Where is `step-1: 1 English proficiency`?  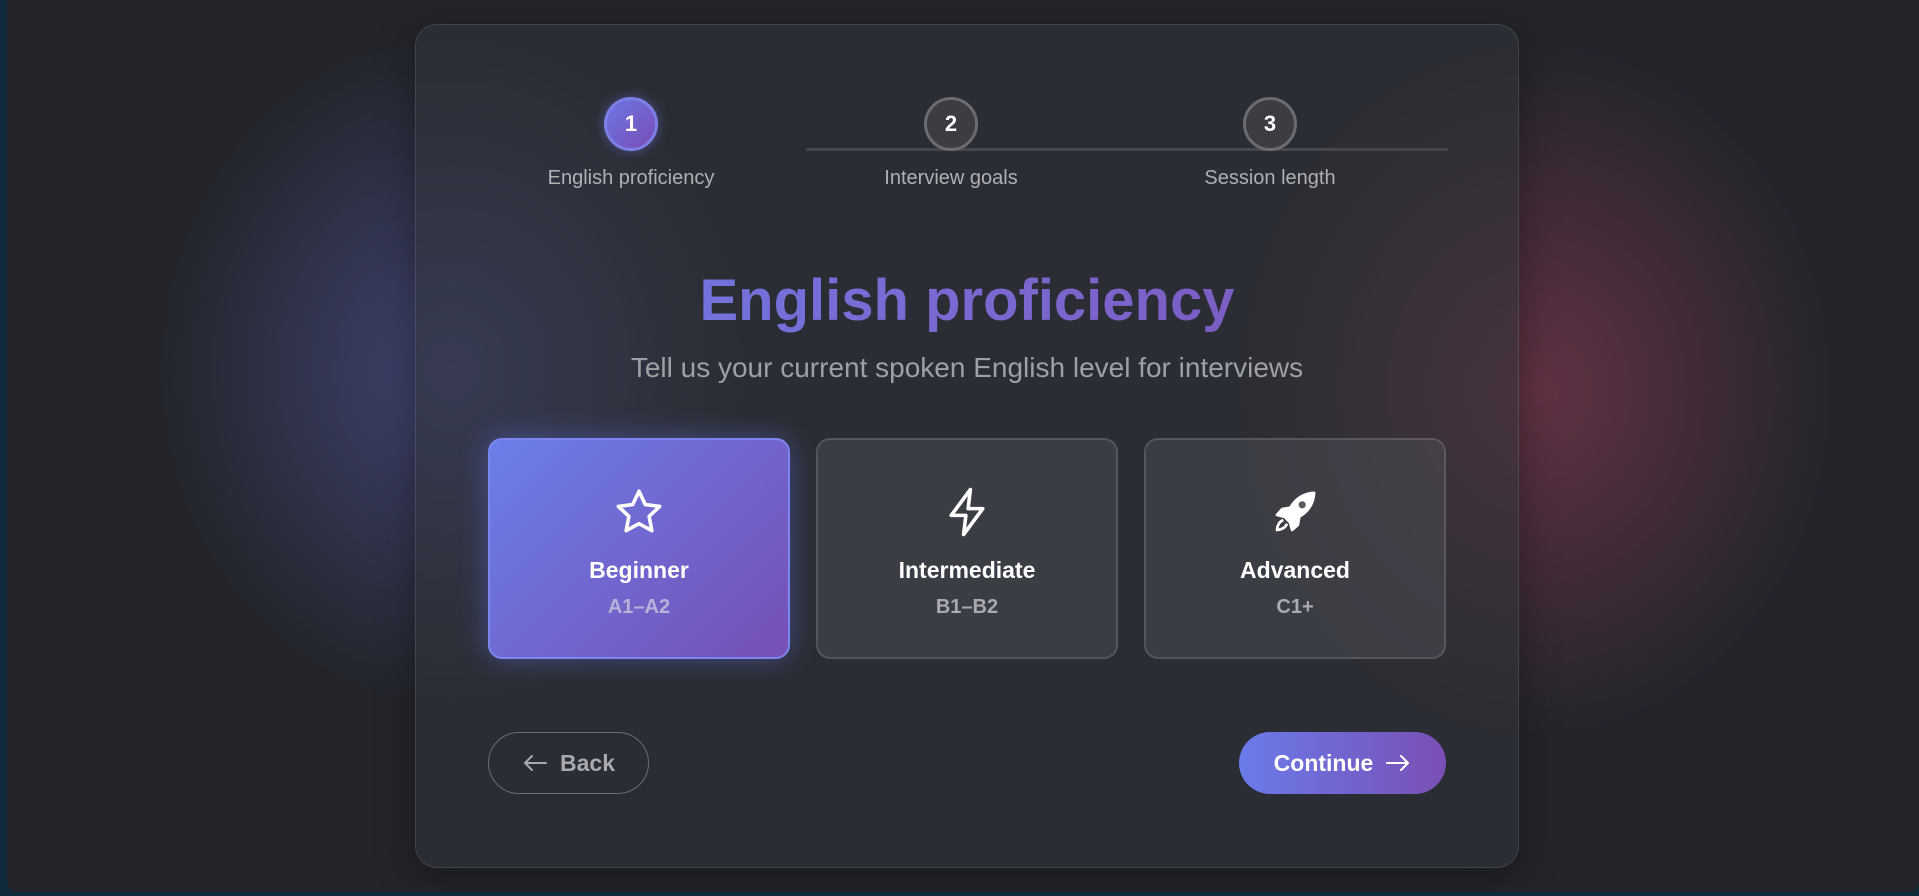 step-1: 1 English proficiency is located at coordinates (631, 143).